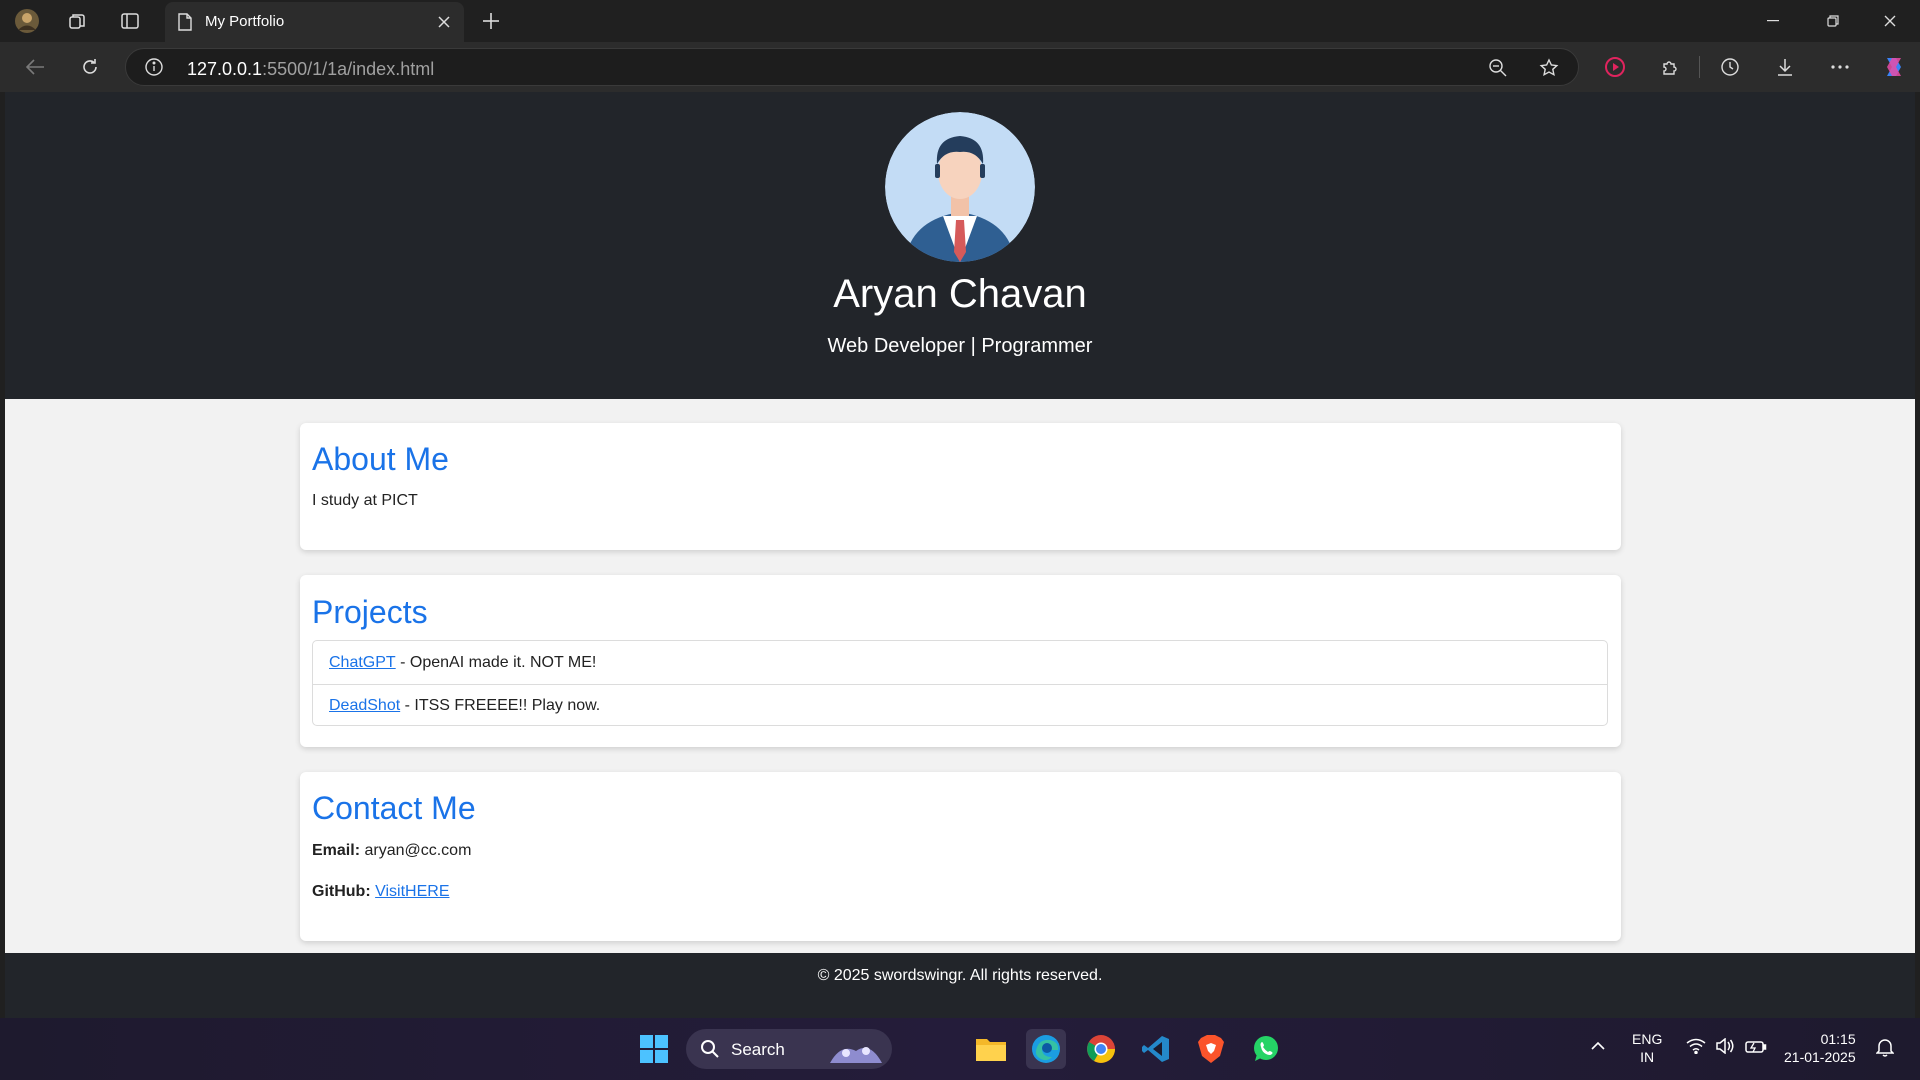 This screenshot has height=1080, width=1920. What do you see at coordinates (412, 891) in the screenshot?
I see `github-link: VisitHERE` at bounding box center [412, 891].